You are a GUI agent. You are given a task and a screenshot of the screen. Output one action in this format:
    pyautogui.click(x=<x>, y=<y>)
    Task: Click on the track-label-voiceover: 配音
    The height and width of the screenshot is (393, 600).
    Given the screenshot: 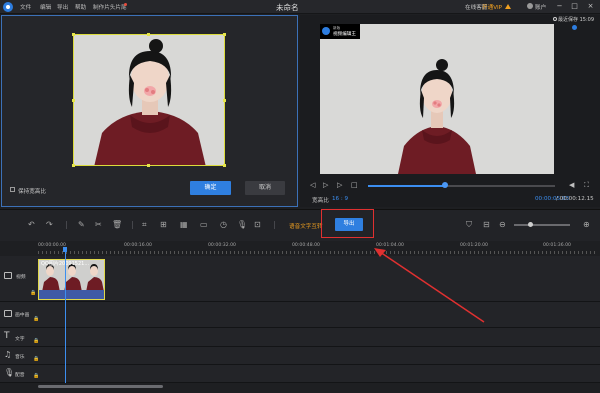 What is the action you would take?
    pyautogui.click(x=20, y=375)
    